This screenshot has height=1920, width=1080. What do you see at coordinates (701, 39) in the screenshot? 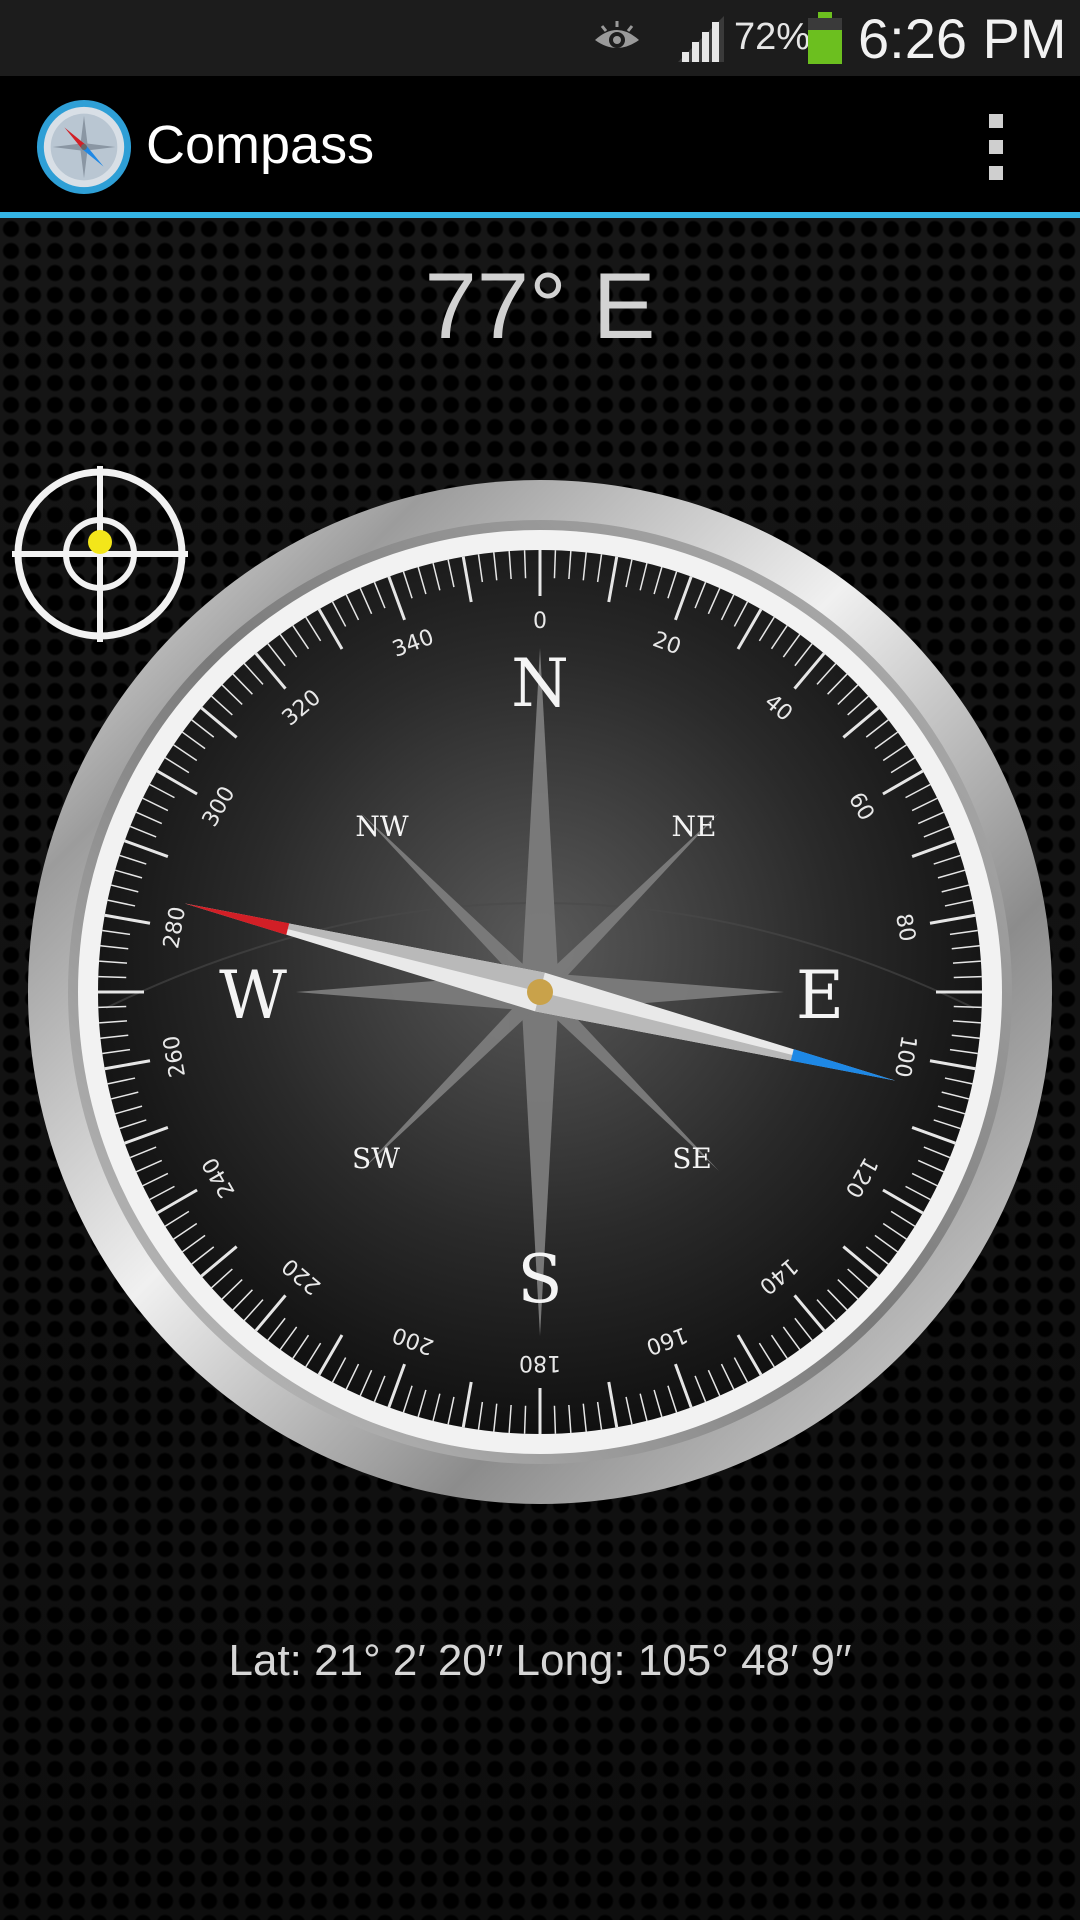
I see `signal-icon` at bounding box center [701, 39].